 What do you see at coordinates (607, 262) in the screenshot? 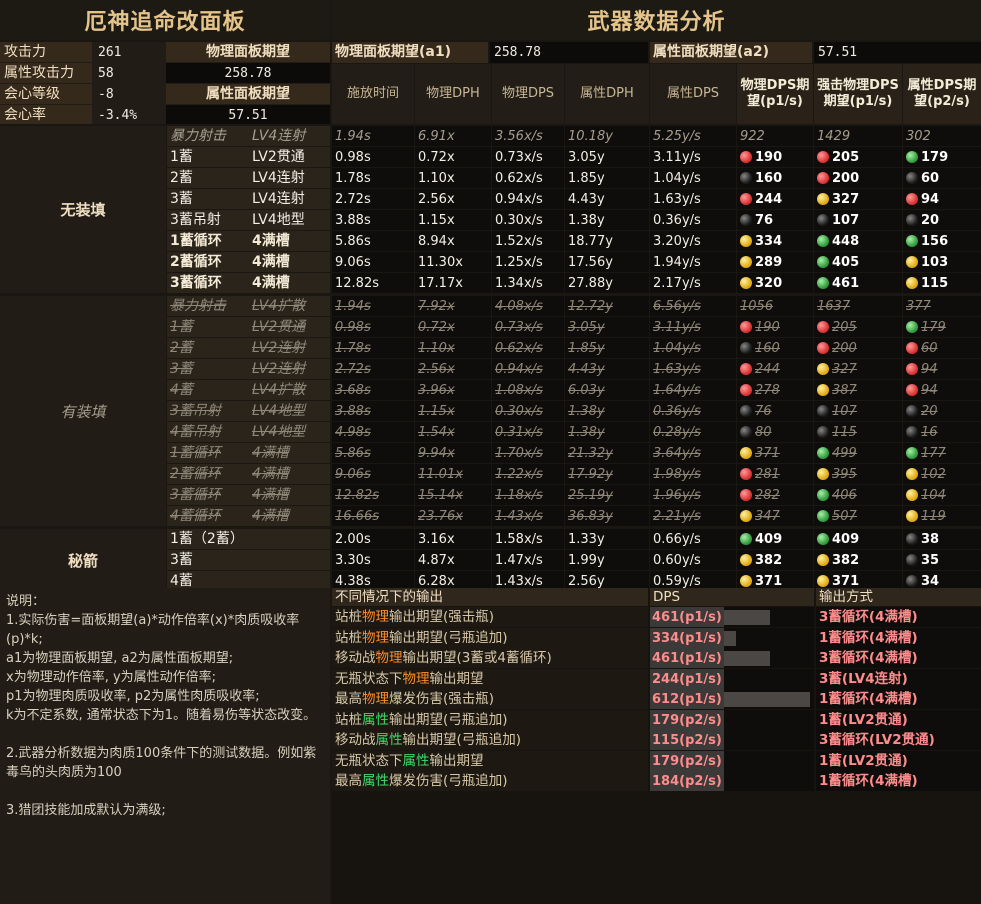
I see `table-cell: 17.56y` at bounding box center [607, 262].